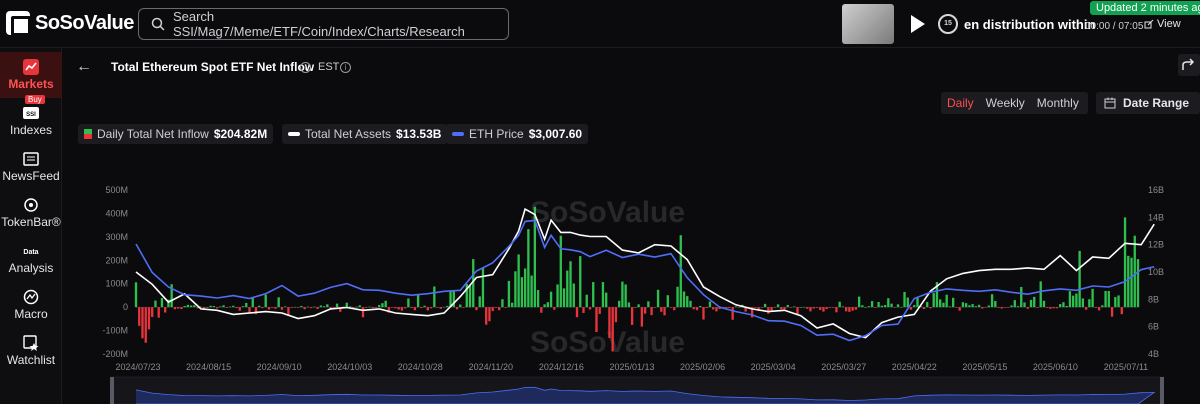  I want to click on date-range-button: Date Range, so click(1148, 103).